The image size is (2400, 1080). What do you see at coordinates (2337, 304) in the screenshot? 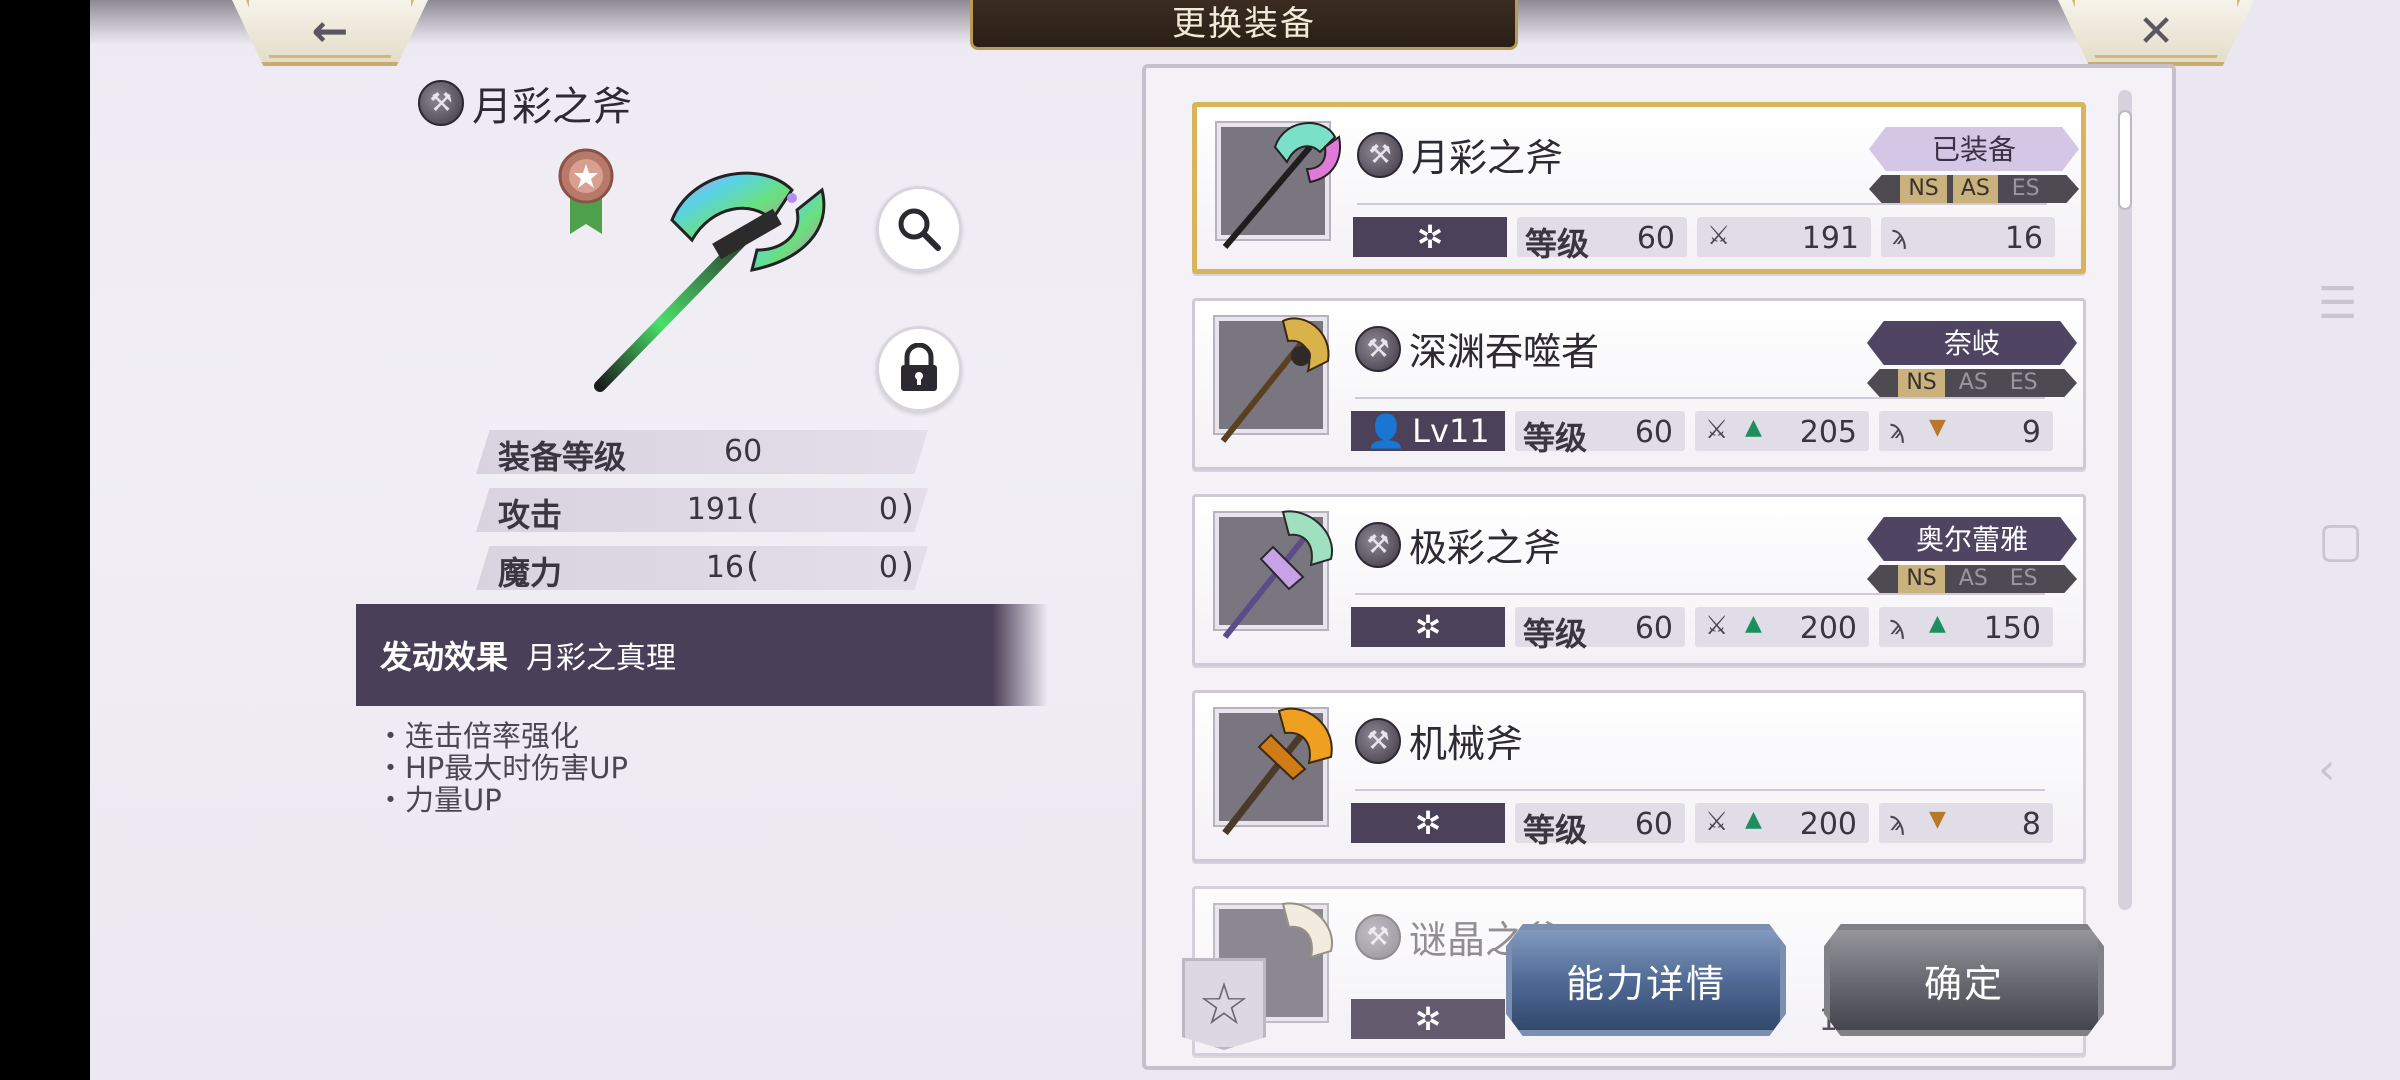
I see `menu-icon: ☰` at bounding box center [2337, 304].